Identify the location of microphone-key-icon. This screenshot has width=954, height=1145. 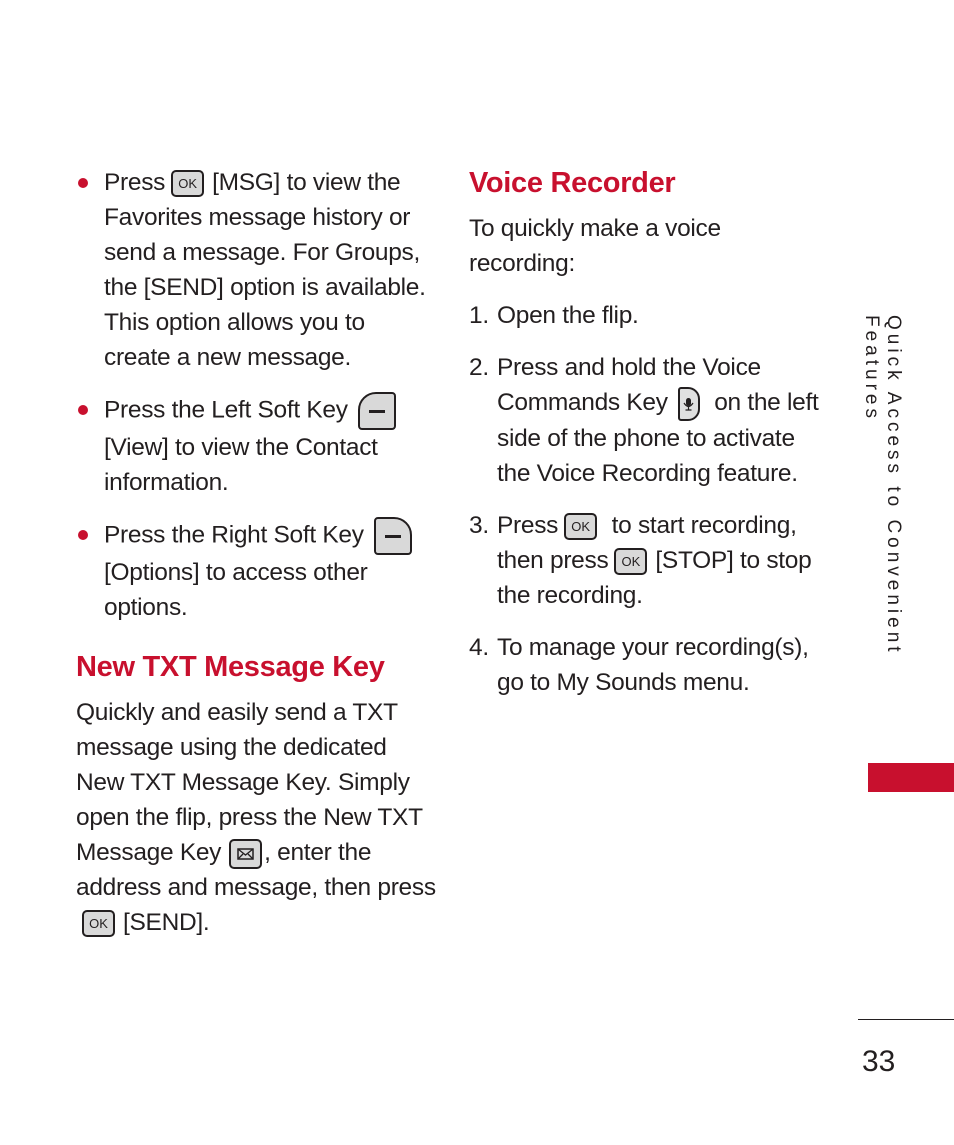
(688, 403).